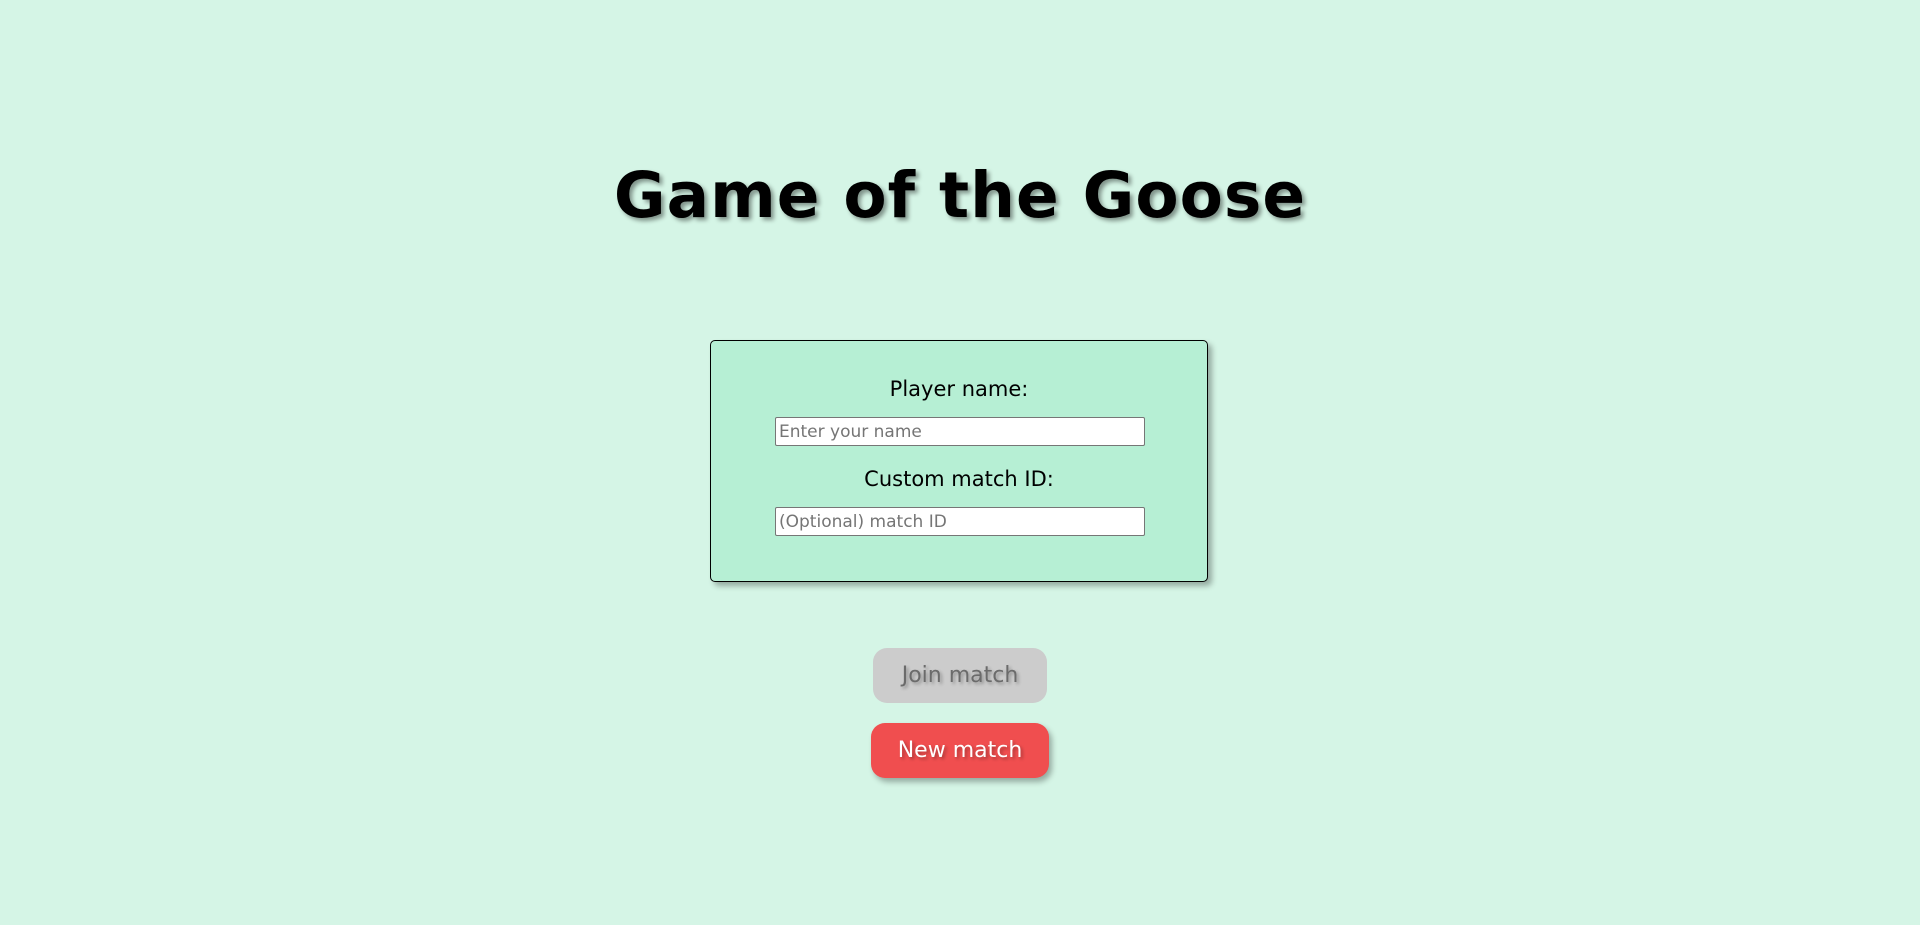 This screenshot has height=927, width=1920. I want to click on page-title: Game of the Goose, so click(960, 195).